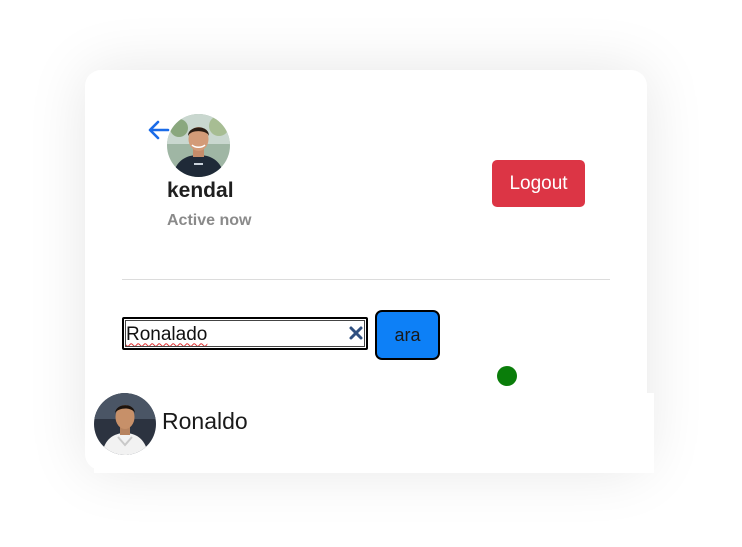 The width and height of the screenshot is (742, 547). Describe the element at coordinates (200, 190) in the screenshot. I see `username: kendal` at that location.